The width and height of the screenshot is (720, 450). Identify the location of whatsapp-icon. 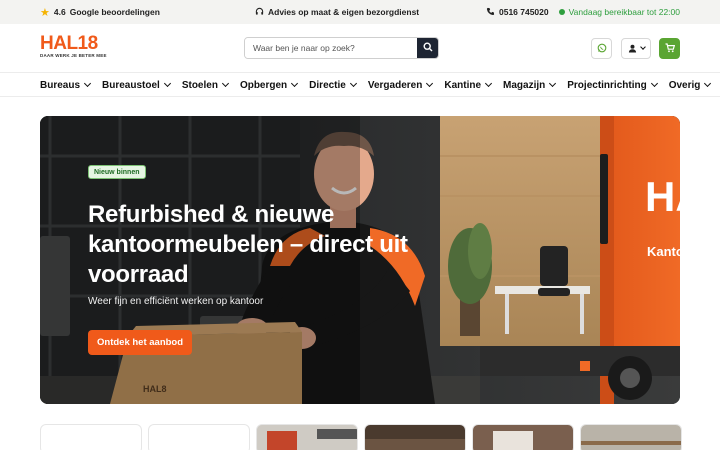
(602, 49).